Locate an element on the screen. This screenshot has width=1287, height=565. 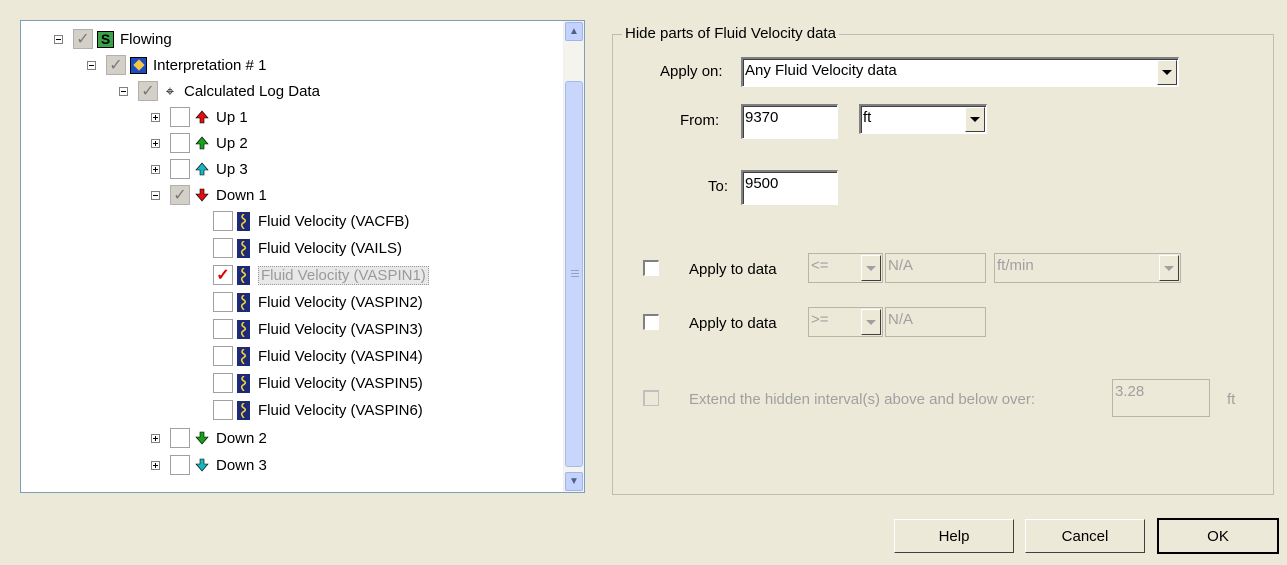
apply-1-operator-select: <= is located at coordinates (845, 268).